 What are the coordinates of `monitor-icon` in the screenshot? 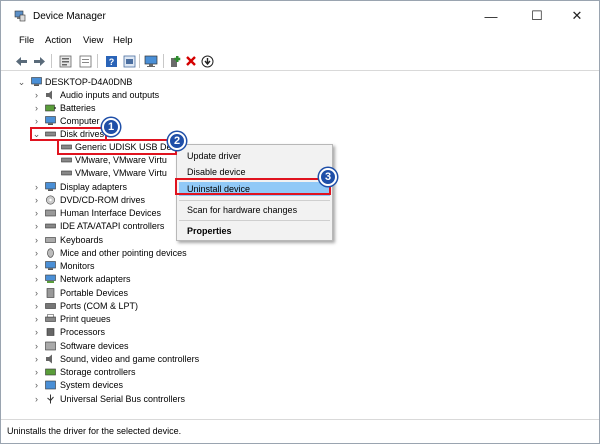 It's located at (151, 61).